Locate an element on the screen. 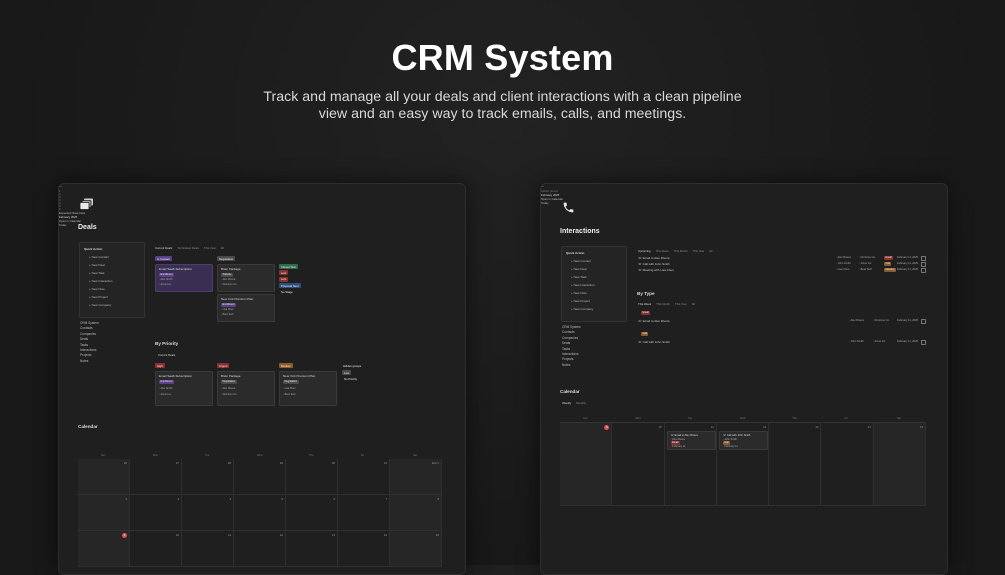  calendar-day-cell: 30 is located at coordinates (312, 477).